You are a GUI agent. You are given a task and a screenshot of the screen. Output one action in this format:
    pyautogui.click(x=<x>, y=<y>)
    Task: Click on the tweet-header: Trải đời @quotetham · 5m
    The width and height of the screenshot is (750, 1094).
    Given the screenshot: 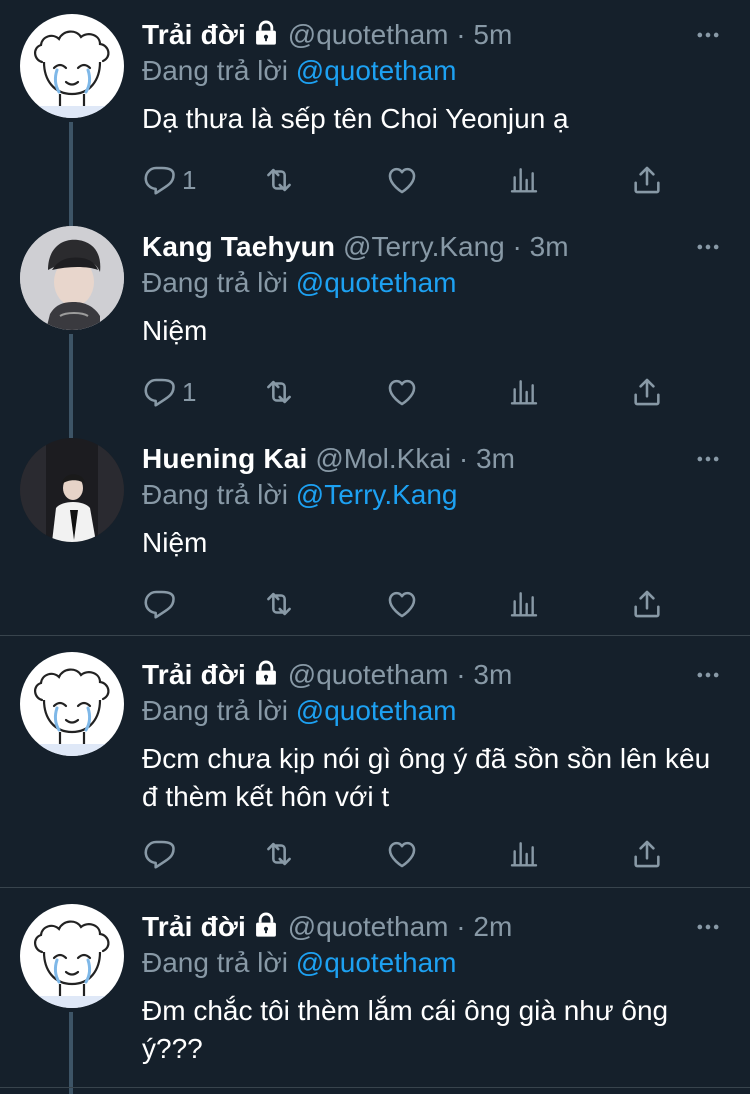 What is the action you would take?
    pyautogui.click(x=446, y=35)
    